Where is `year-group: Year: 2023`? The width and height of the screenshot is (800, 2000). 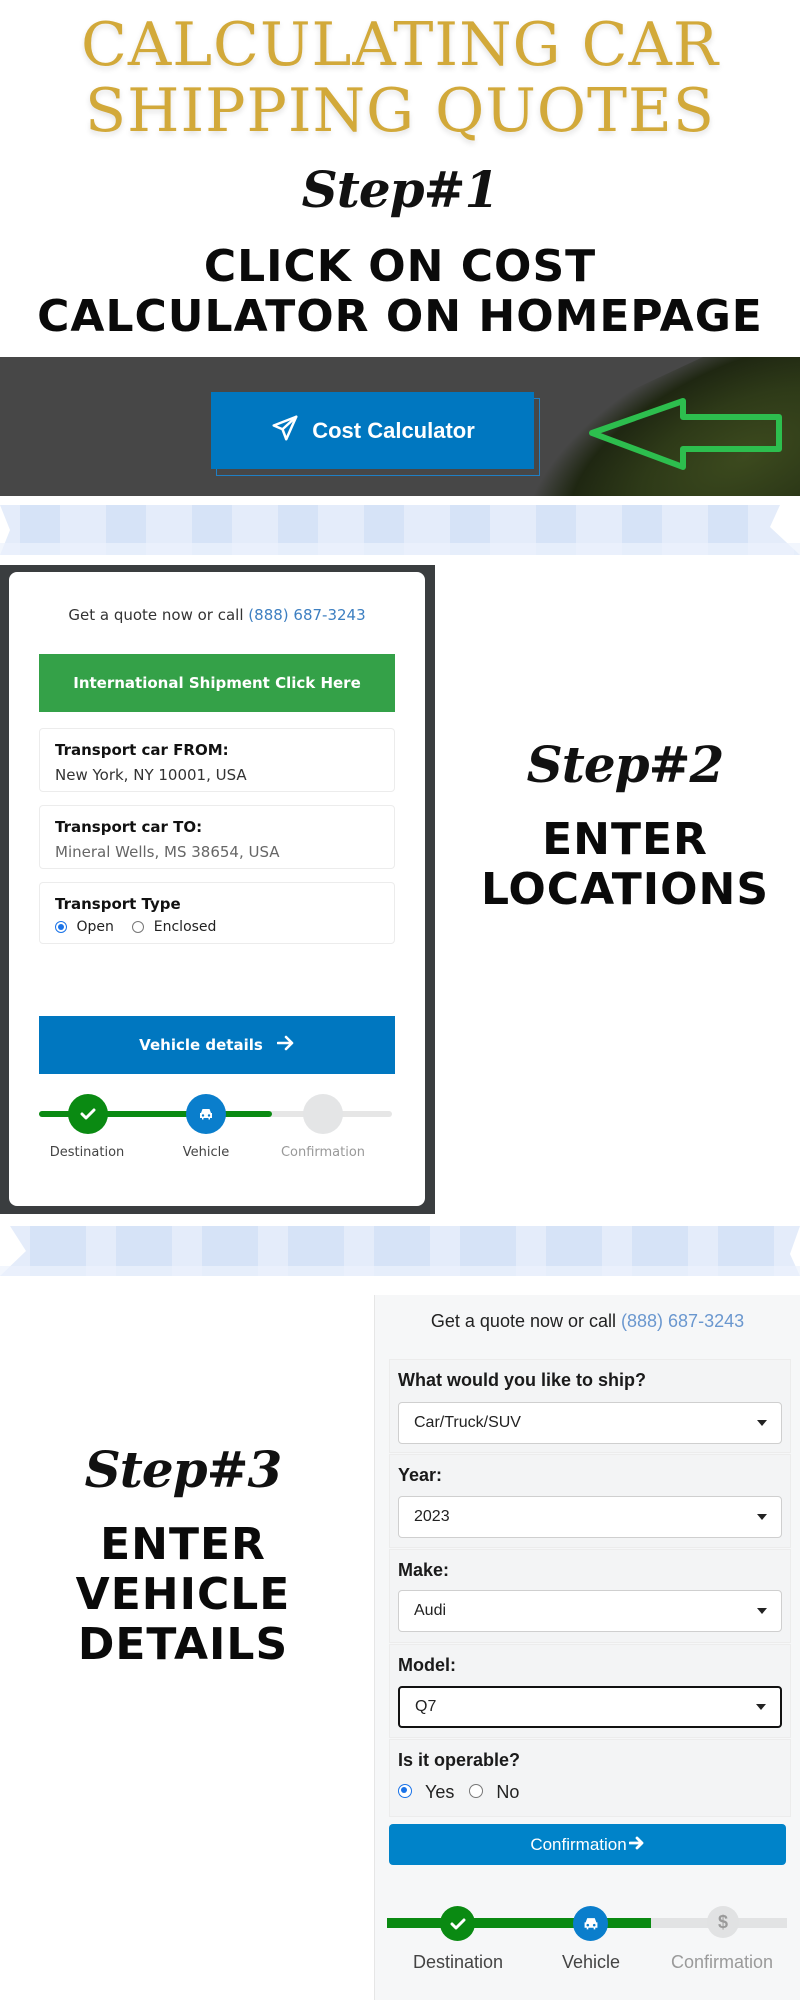
year-group: Year: 2023 is located at coordinates (590, 1501).